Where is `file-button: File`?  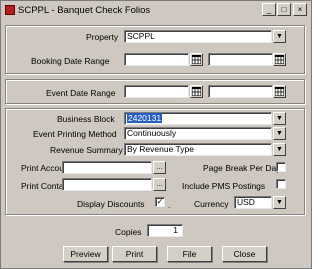
file-button: File is located at coordinates (189, 254).